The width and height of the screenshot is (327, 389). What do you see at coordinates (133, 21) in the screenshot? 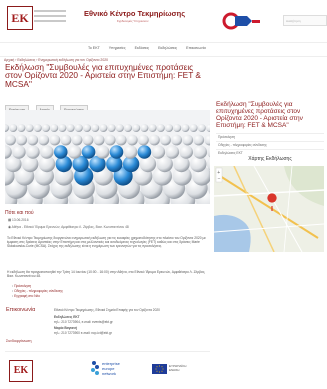
I see `site-subtitle: Σχεδιασμός Υπηρεσιών` at bounding box center [133, 21].